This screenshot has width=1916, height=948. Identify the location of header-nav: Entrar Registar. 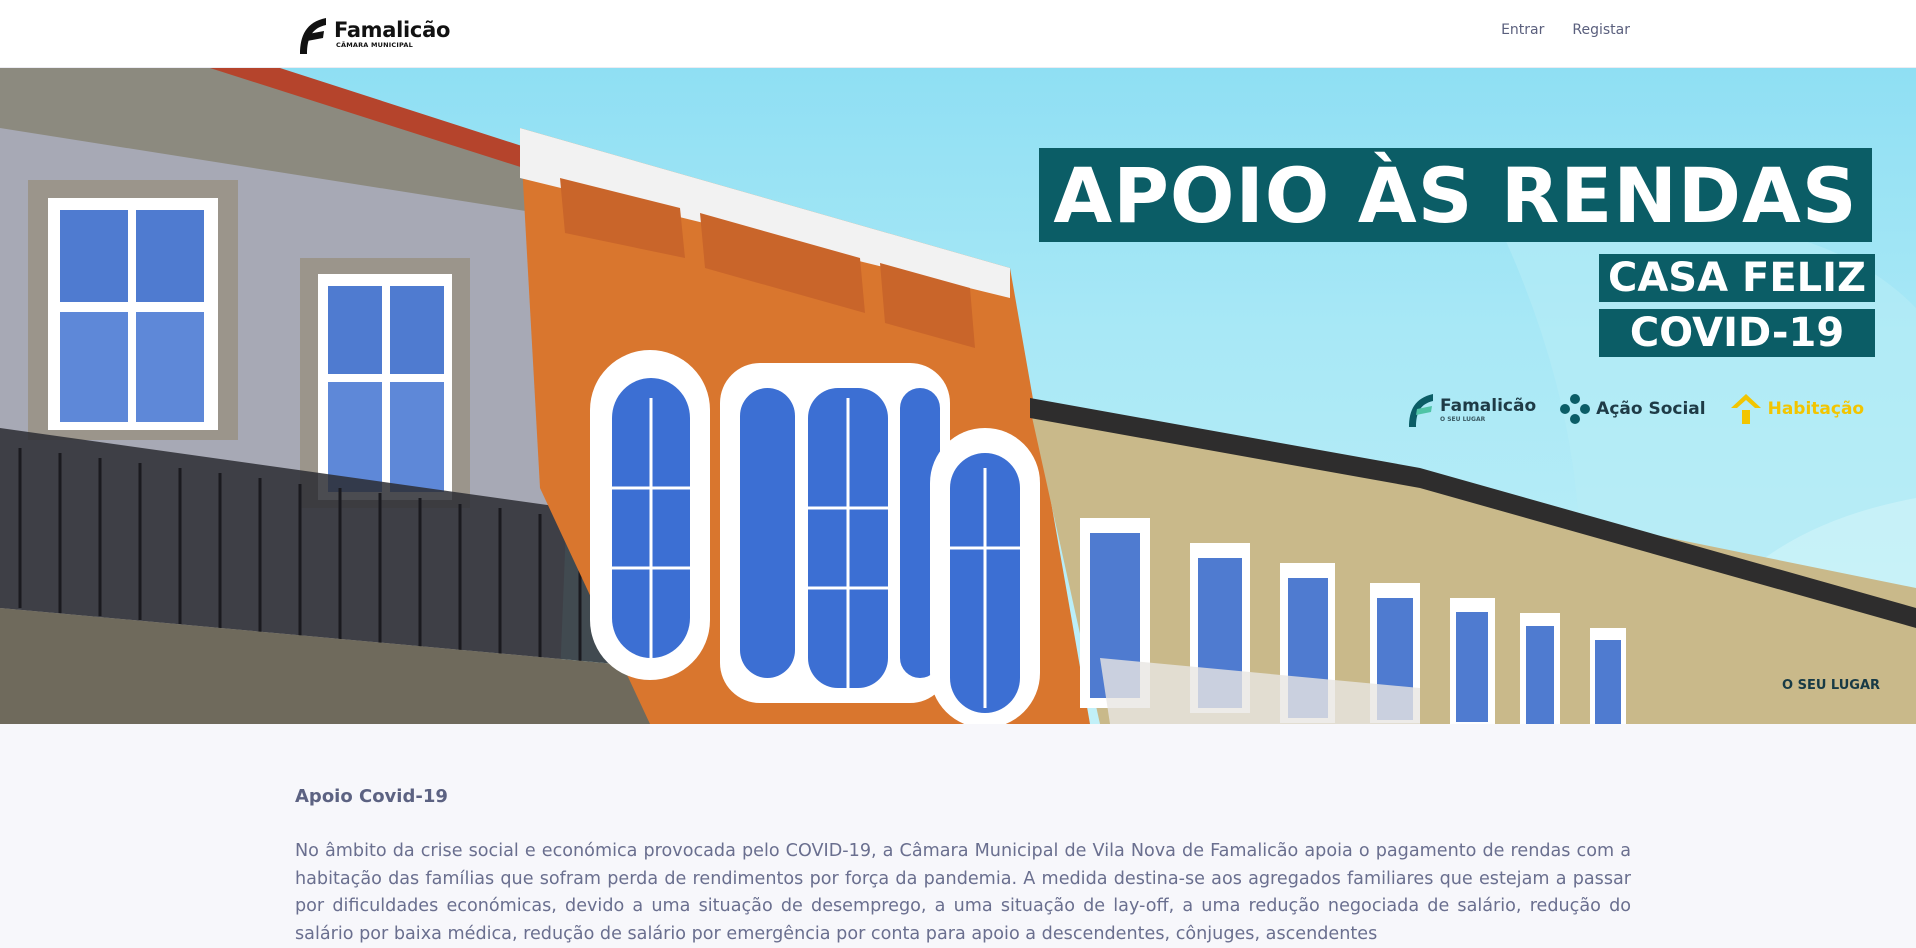
(1565, 30).